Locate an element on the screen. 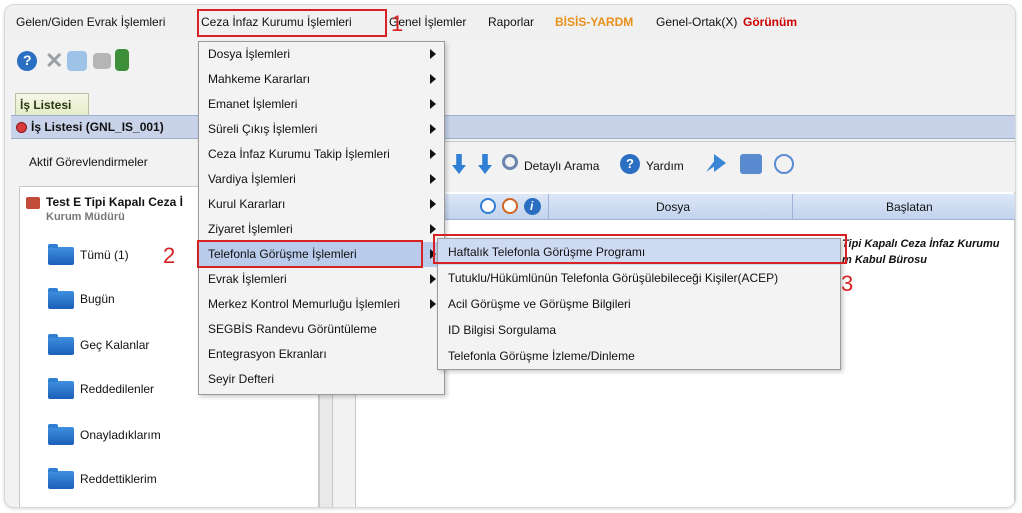 This screenshot has width=1022, height=513. menu-item-label: Entegrasyon Ekranları is located at coordinates (267, 354).